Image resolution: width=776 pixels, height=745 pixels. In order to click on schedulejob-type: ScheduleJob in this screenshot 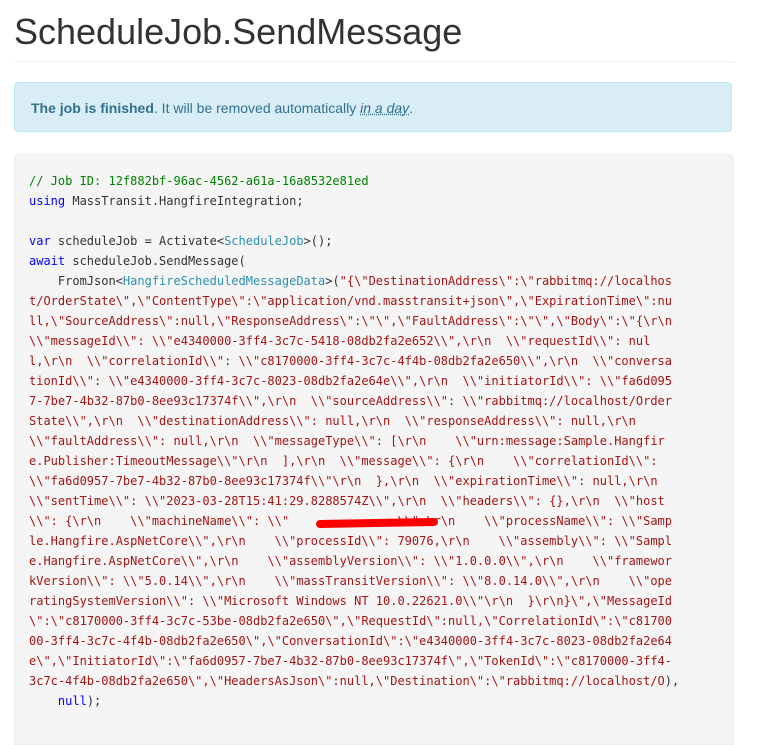, I will do `click(264, 241)`.